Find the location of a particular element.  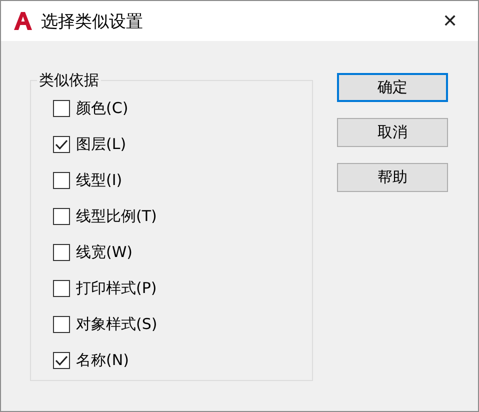

checkbox-label: 打印样式(P) is located at coordinates (116, 288).